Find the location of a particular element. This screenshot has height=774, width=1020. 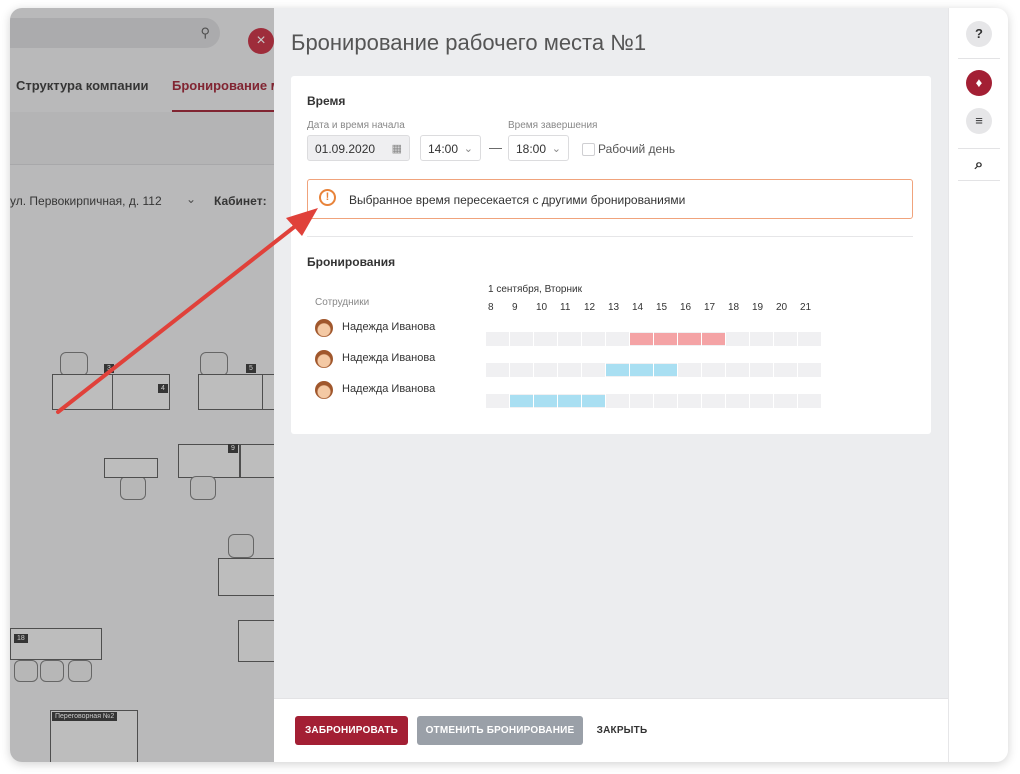

timeline-hour-label: 14 is located at coordinates (638, 307).